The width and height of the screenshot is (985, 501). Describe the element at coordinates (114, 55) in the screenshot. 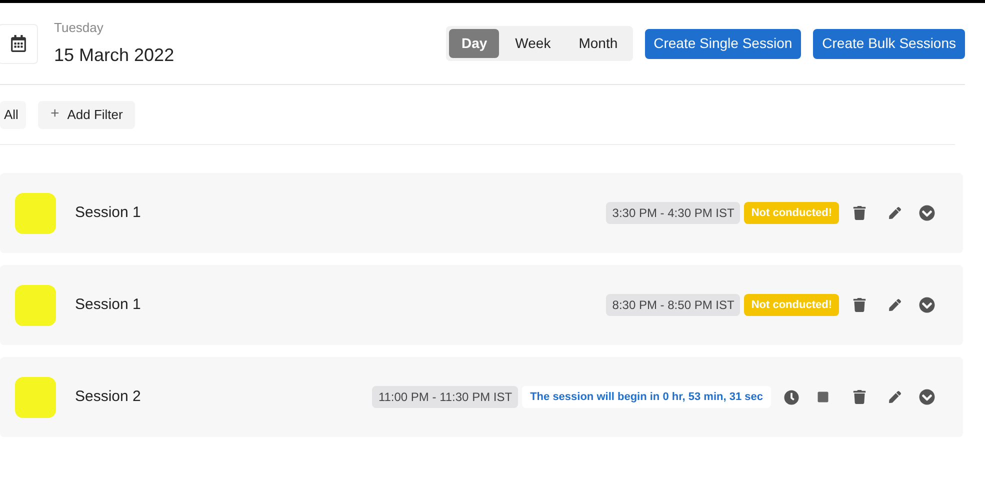

I see `date-title: 15 March 2022` at that location.